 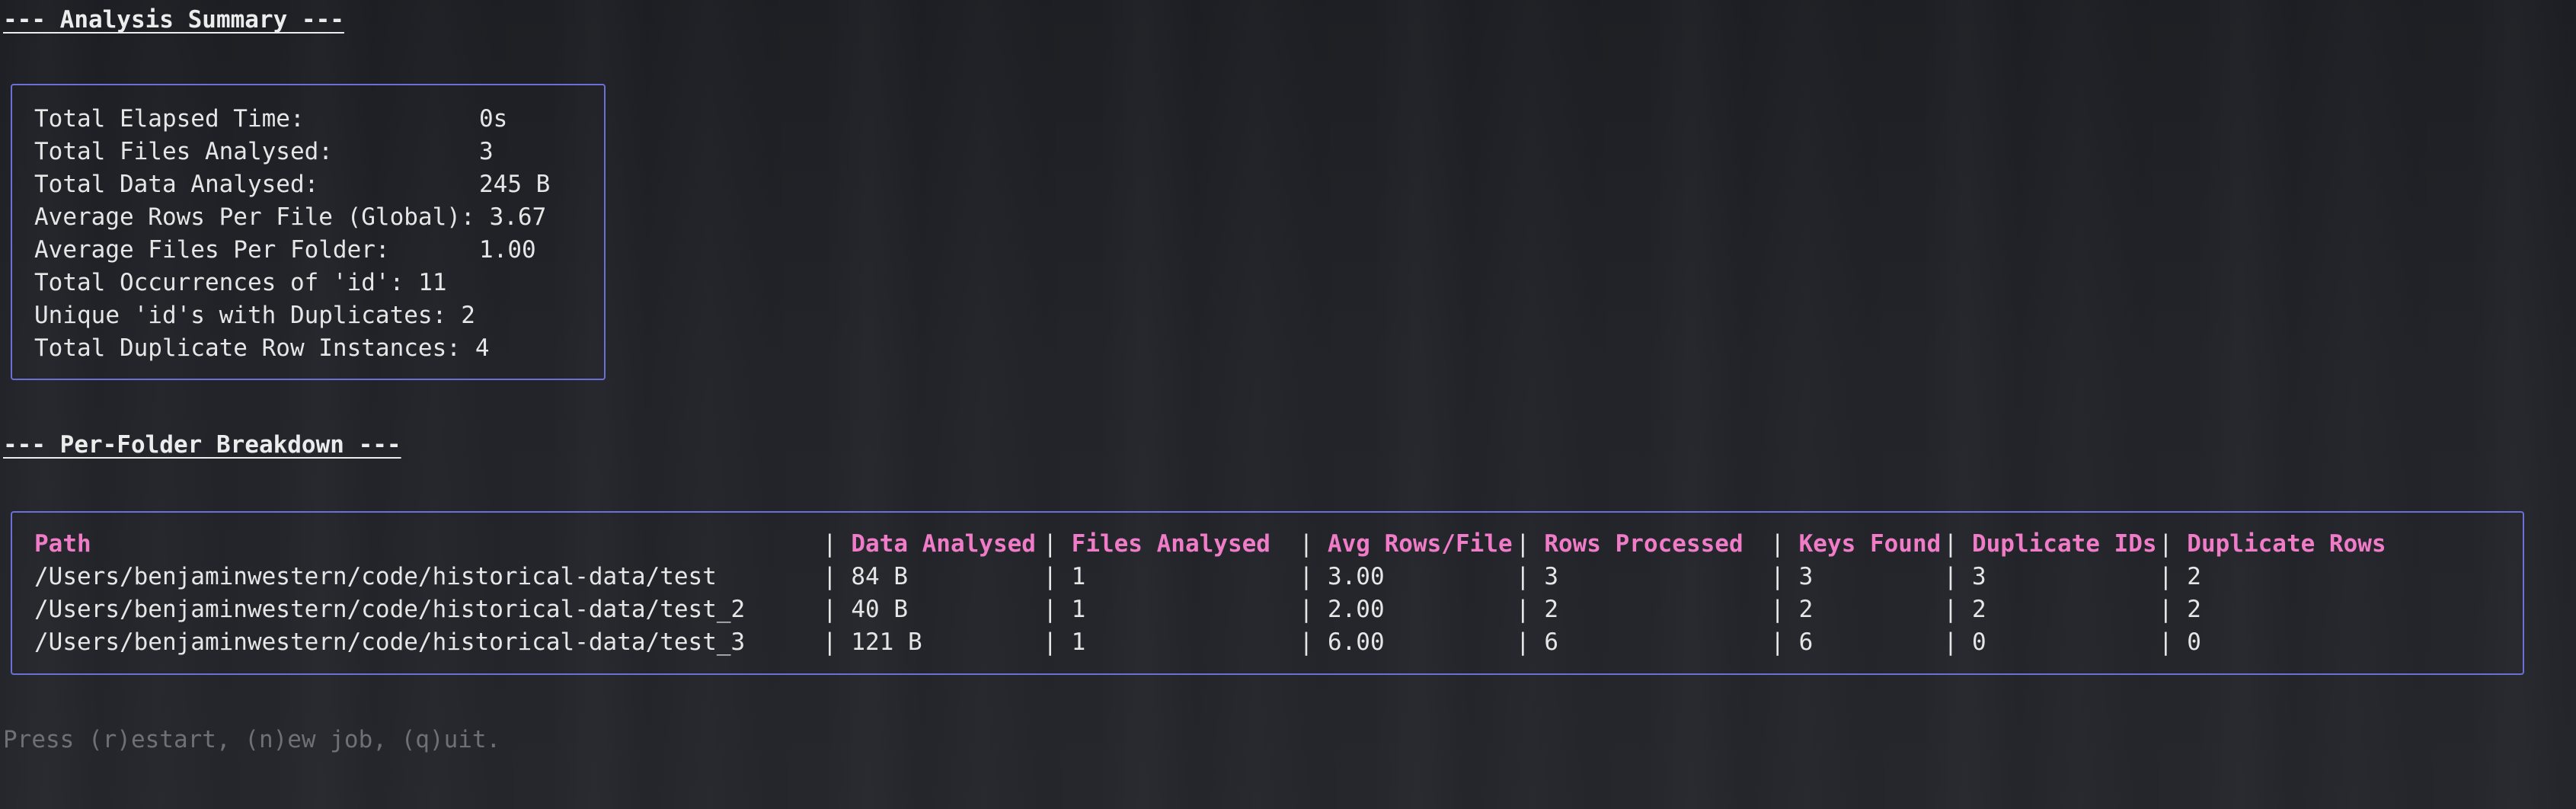 What do you see at coordinates (1170, 544) in the screenshot?
I see `column-header: Files Analysed` at bounding box center [1170, 544].